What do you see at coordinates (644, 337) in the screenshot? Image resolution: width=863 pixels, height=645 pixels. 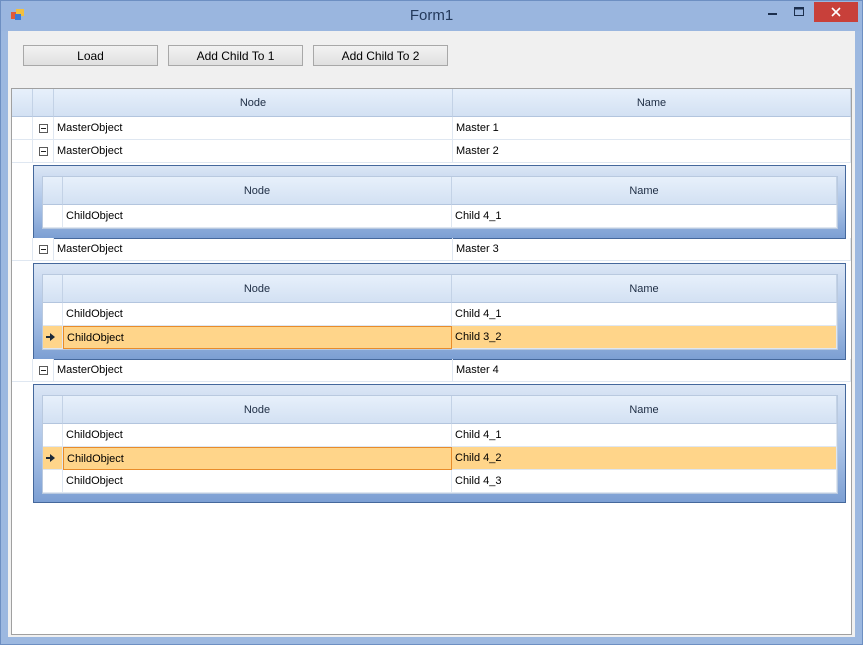 I see `child-name-cell-selected: Child 3_2` at bounding box center [644, 337].